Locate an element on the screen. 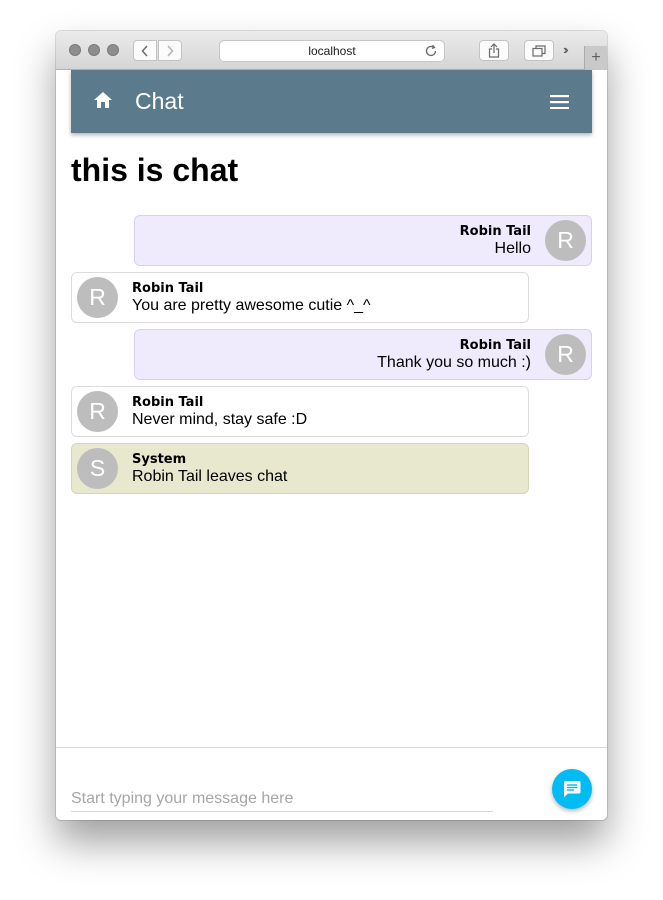  message-item: R Robin Tail Thank you so much :) is located at coordinates (363, 354).